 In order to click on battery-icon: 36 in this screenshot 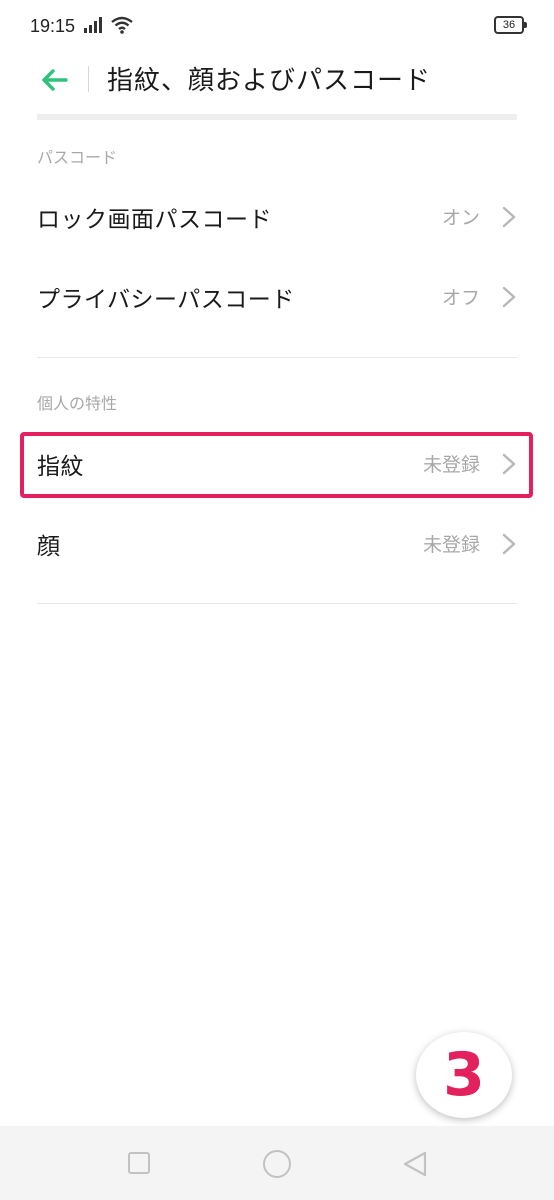, I will do `click(510, 25)`.